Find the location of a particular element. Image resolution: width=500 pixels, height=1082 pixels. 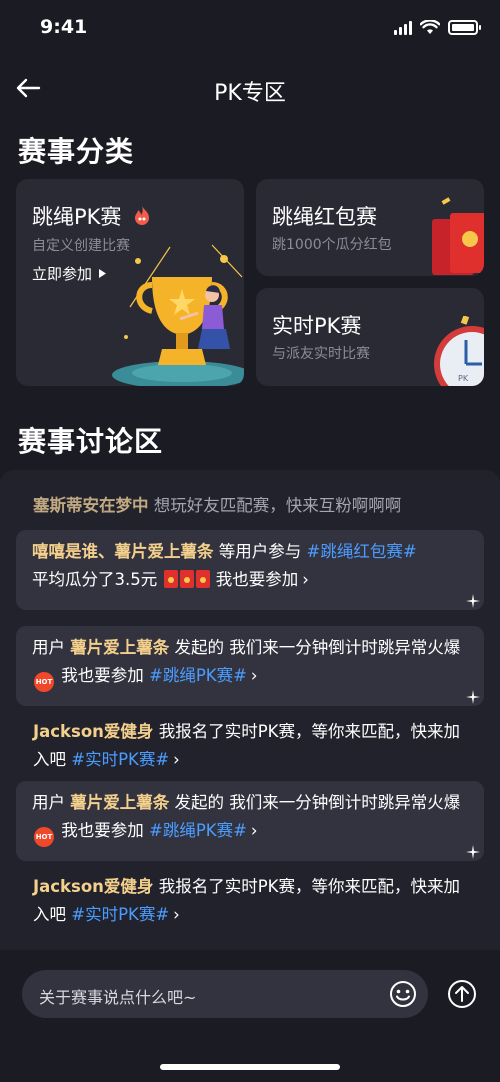

feed-text: 等用户参与 is located at coordinates (260, 551).